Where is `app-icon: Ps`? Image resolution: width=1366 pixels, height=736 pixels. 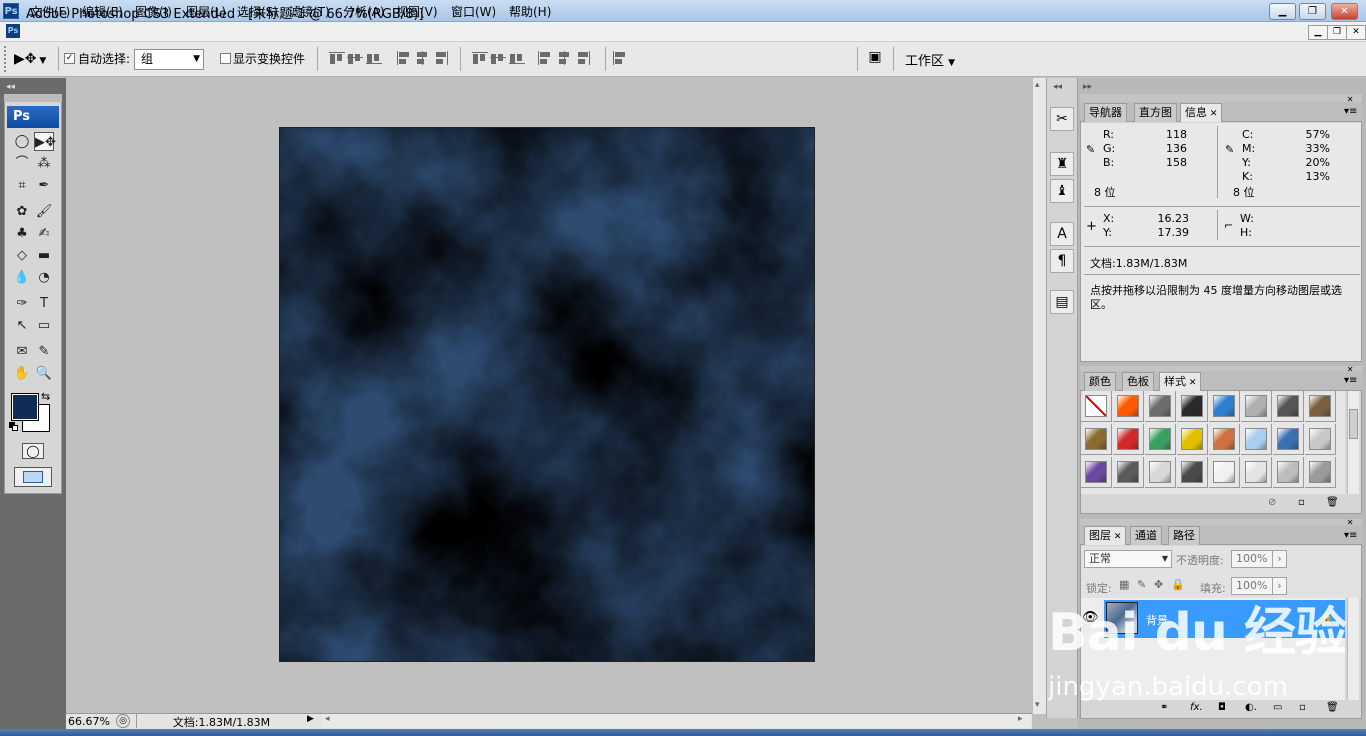
app-icon: Ps is located at coordinates (11, 11).